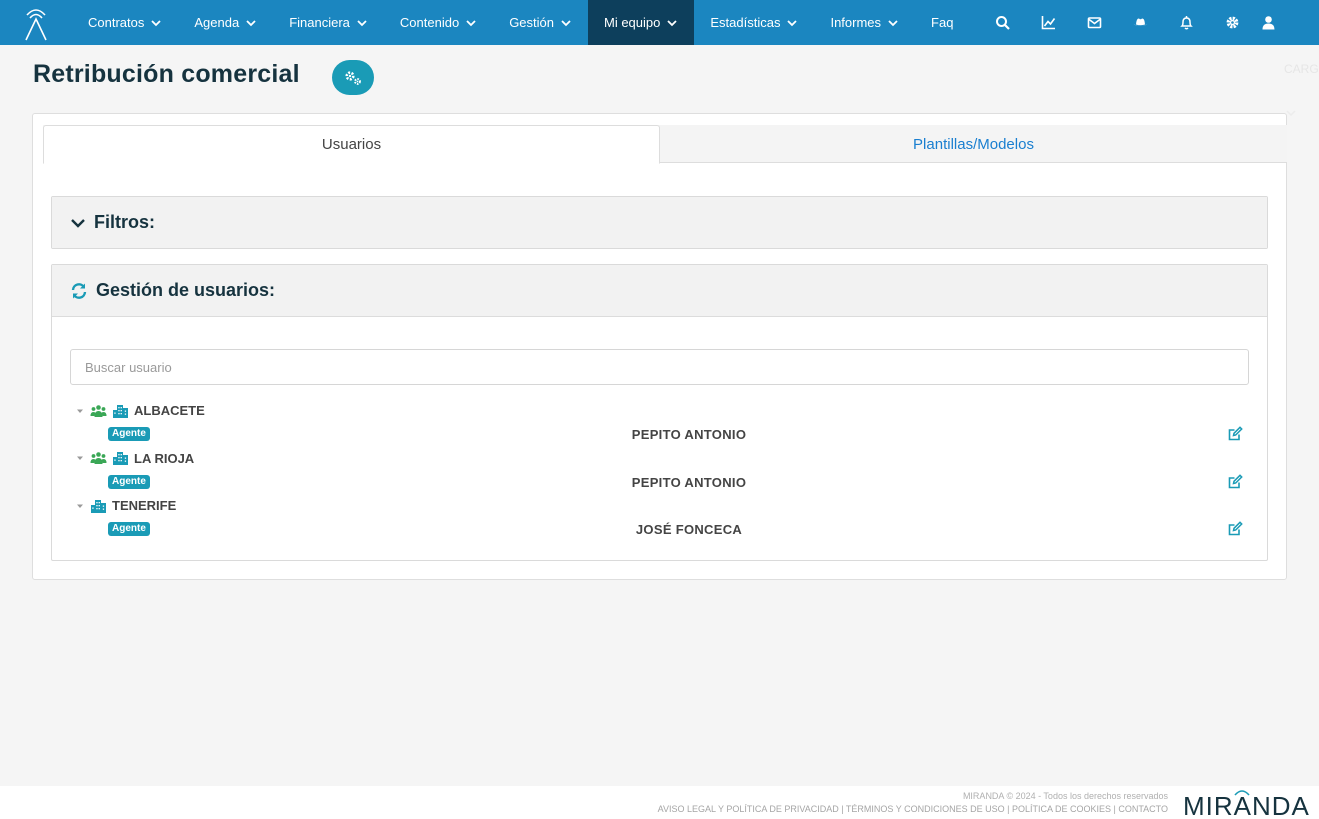 The height and width of the screenshot is (819, 1319). What do you see at coordinates (1242, 793) in the screenshot?
I see `brand-arc-icon` at bounding box center [1242, 793].